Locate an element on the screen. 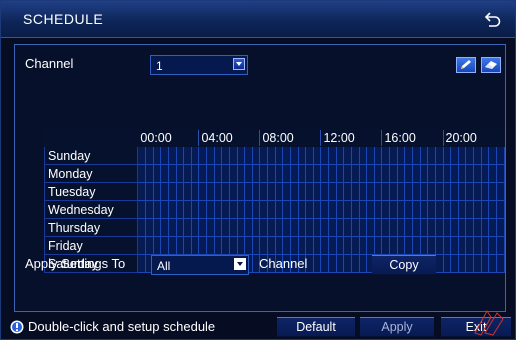 This screenshot has width=516, height=340. default-button: Default is located at coordinates (316, 327).